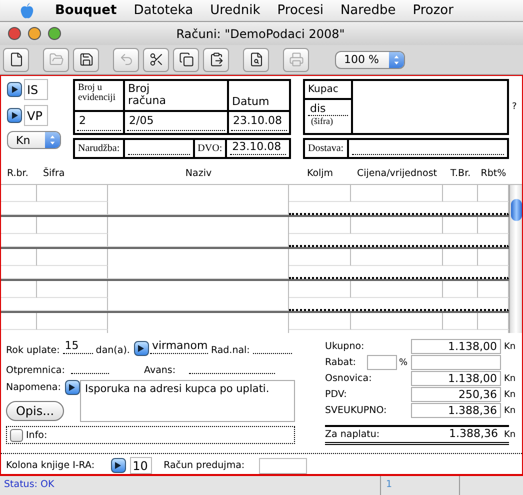  What do you see at coordinates (349, 378) in the screenshot?
I see `total-label: Osnovica:` at bounding box center [349, 378].